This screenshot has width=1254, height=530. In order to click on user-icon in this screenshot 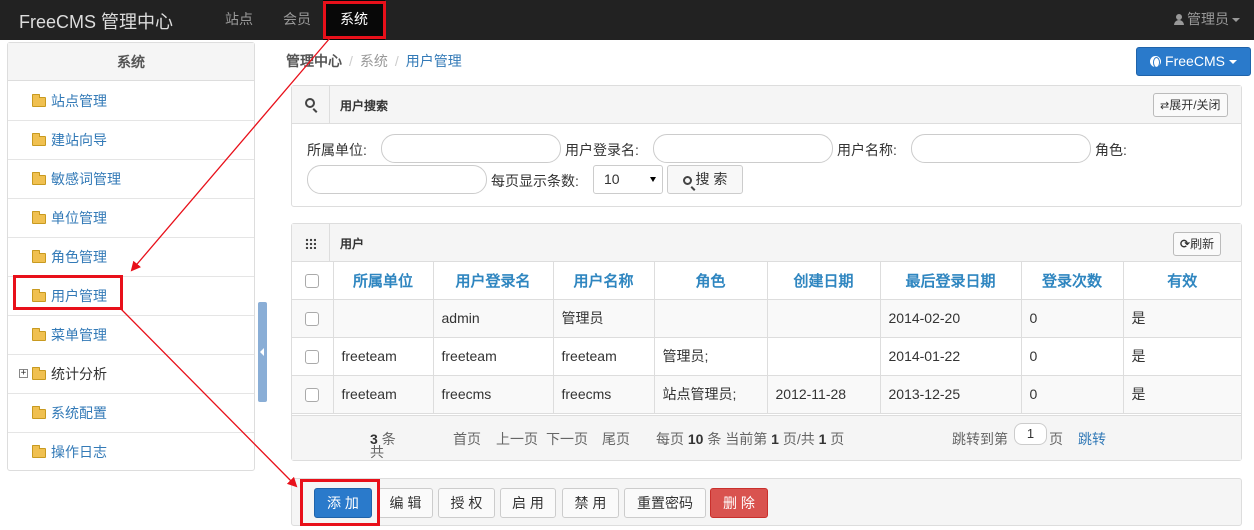, I will do `click(1179, 19)`.